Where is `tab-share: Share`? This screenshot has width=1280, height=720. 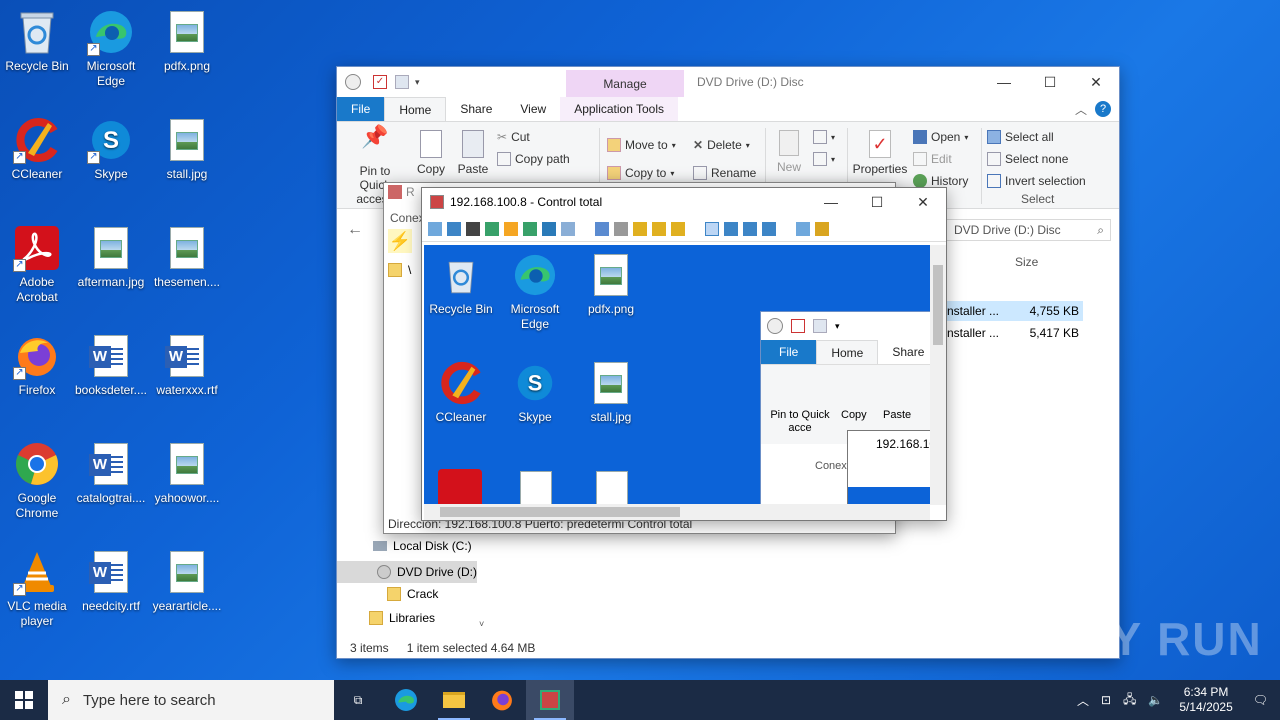
tab-share: Share is located at coordinates (476, 109).